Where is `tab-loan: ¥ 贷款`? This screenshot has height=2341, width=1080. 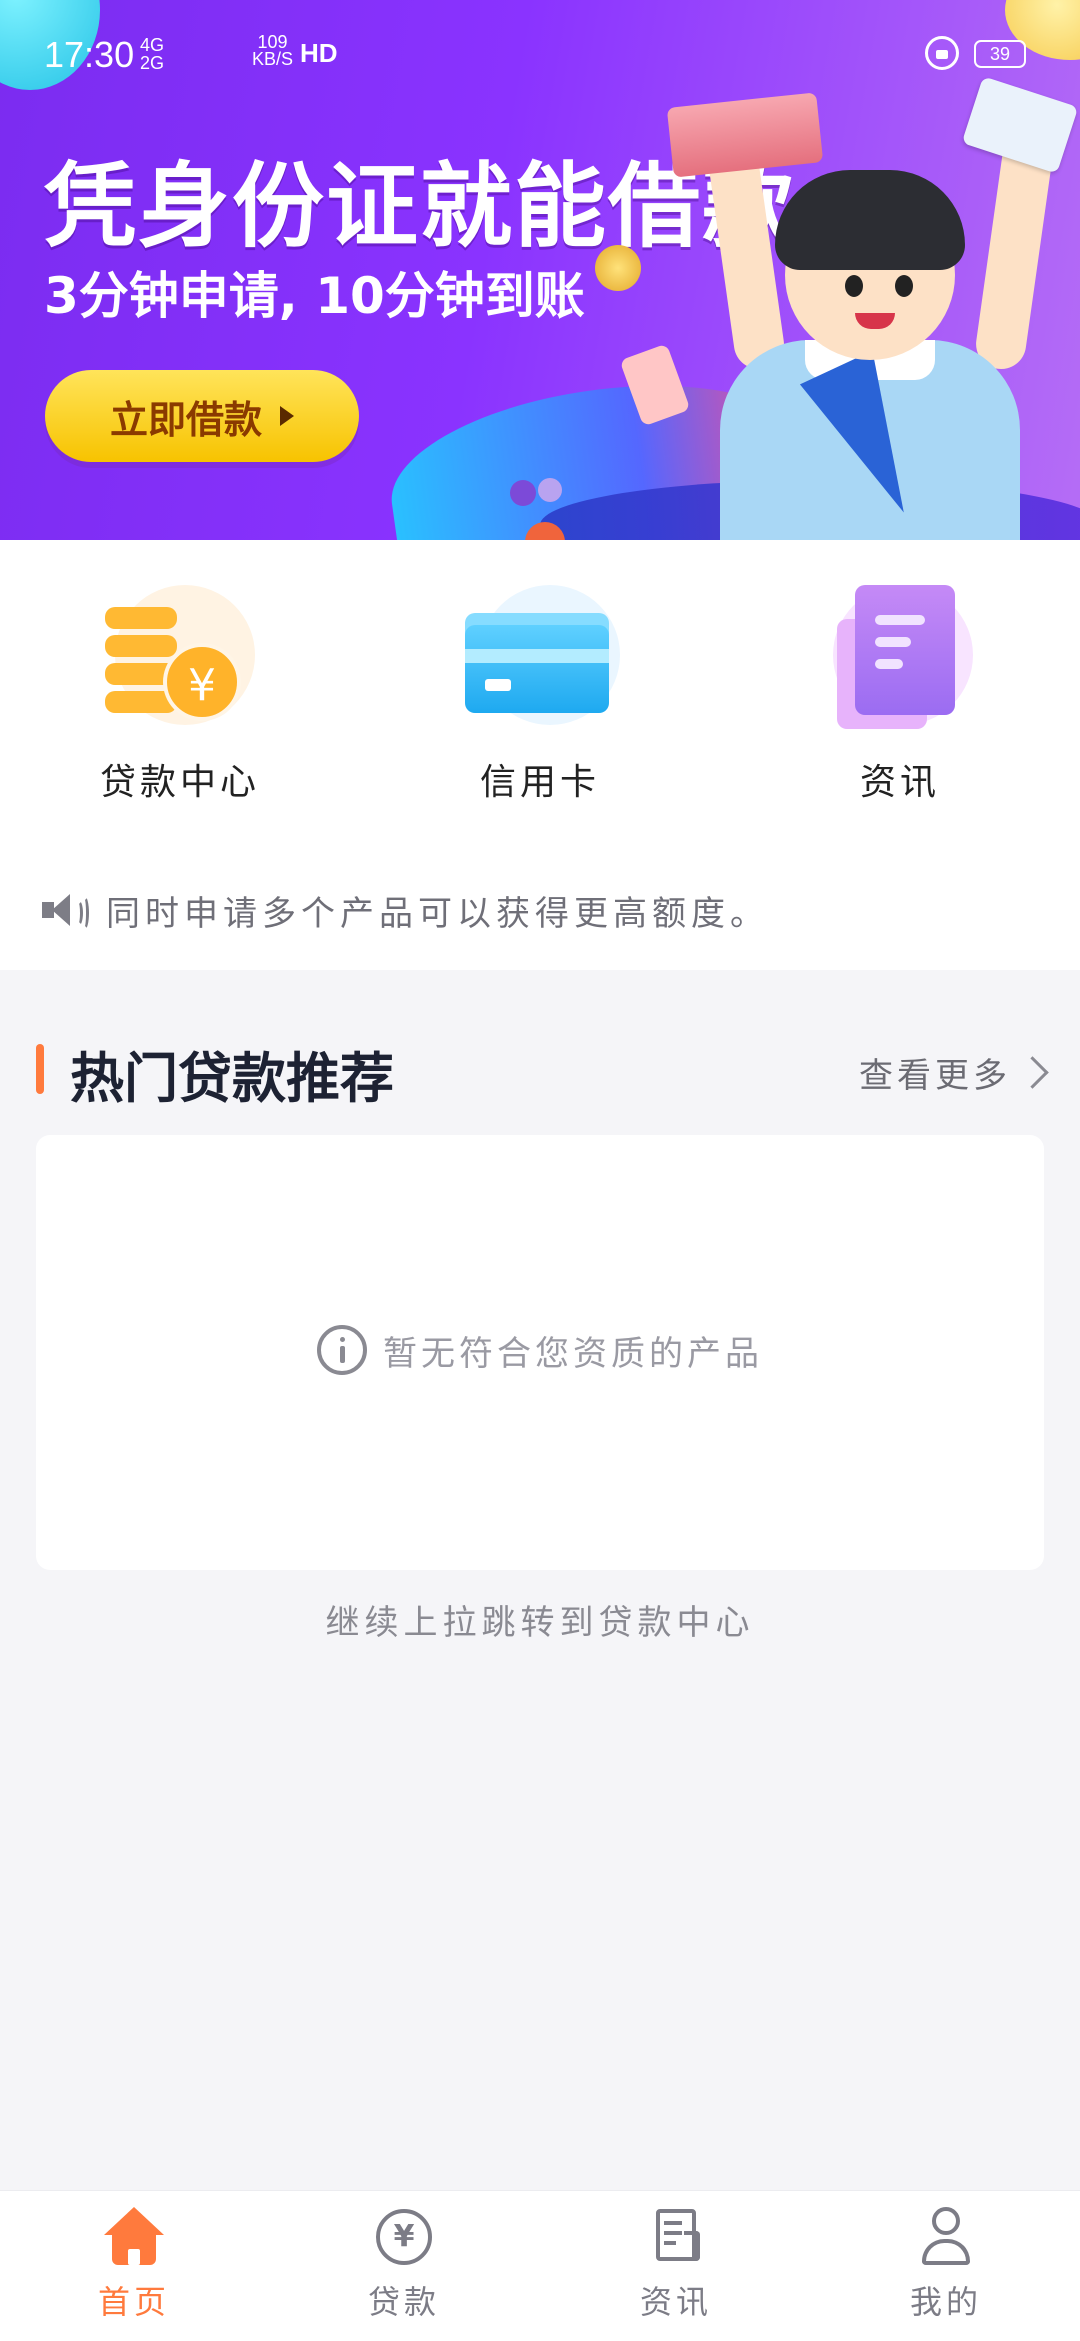
tab-loan: ¥ 贷款 is located at coordinates (404, 2264).